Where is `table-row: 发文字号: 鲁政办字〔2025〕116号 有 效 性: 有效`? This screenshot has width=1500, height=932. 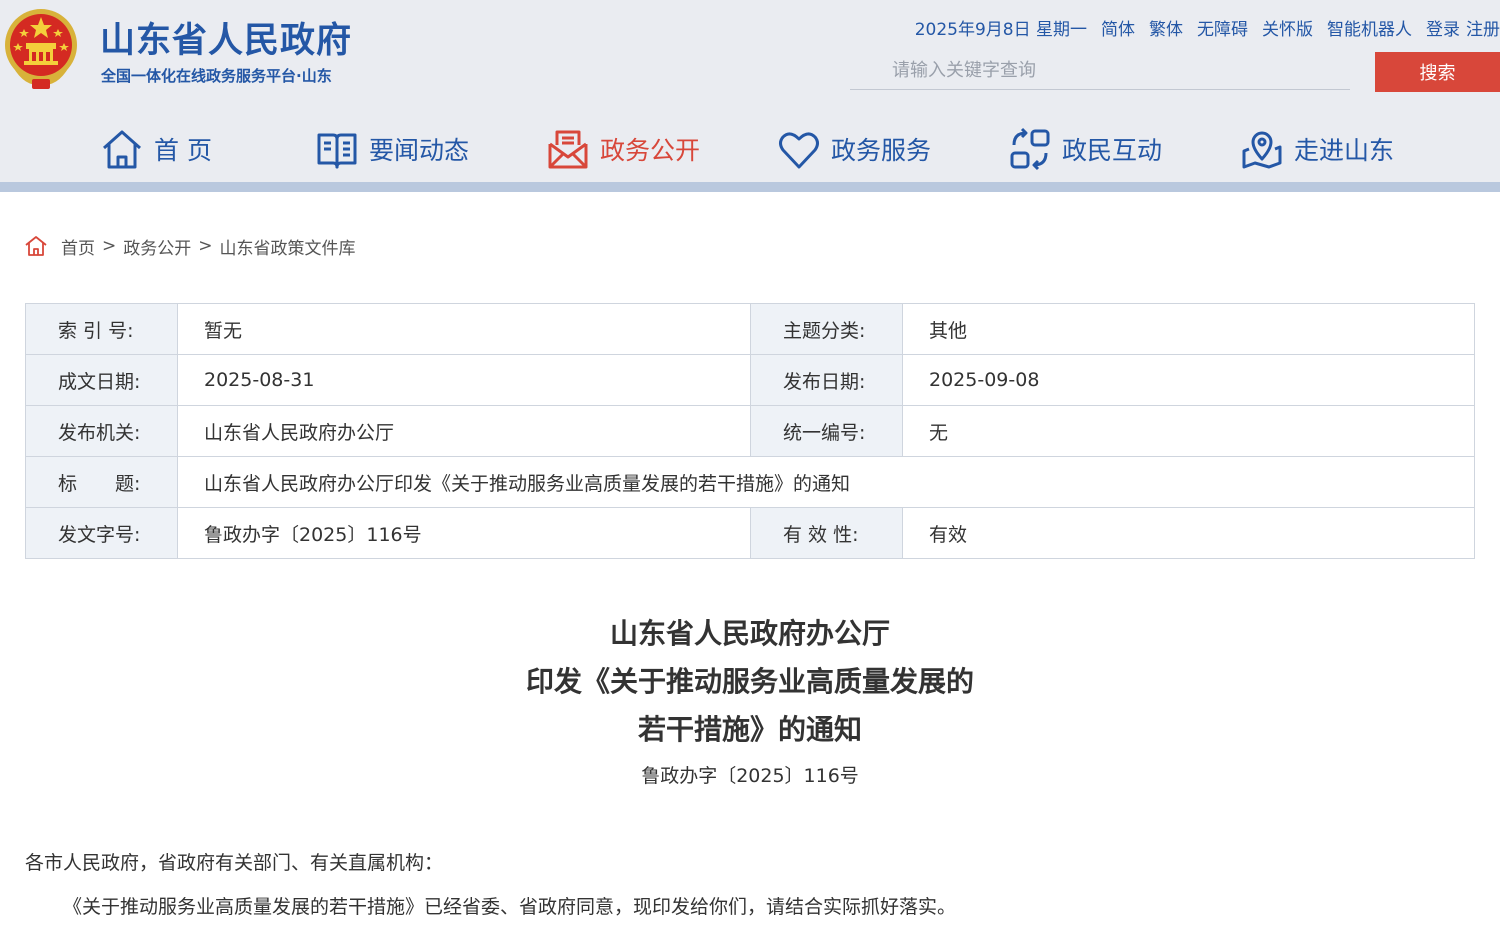 table-row: 发文字号: 鲁政办字〔2025〕116号 有 效 性: 有效 is located at coordinates (750, 533).